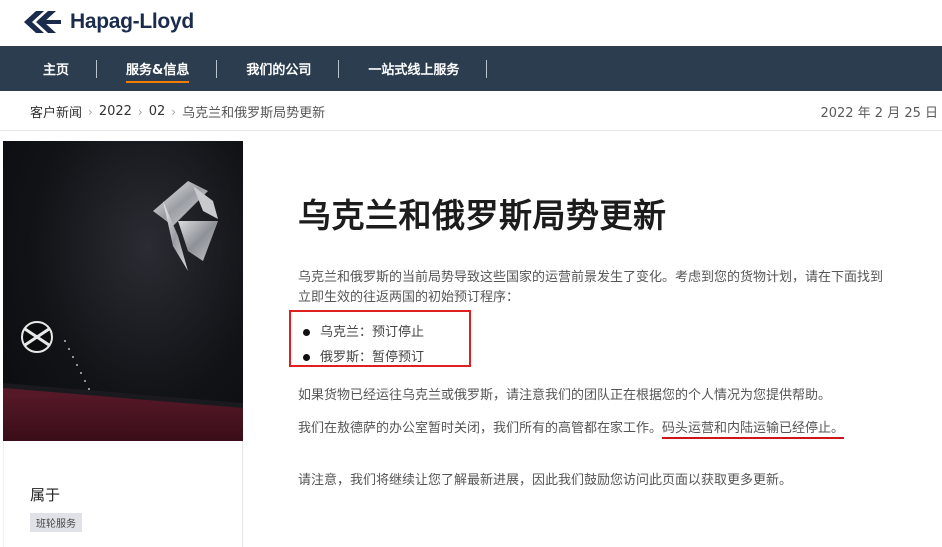 Image resolution: width=942 pixels, height=547 pixels. What do you see at coordinates (471, 23) in the screenshot?
I see `top-bar: Hapag-Lloyd` at bounding box center [471, 23].